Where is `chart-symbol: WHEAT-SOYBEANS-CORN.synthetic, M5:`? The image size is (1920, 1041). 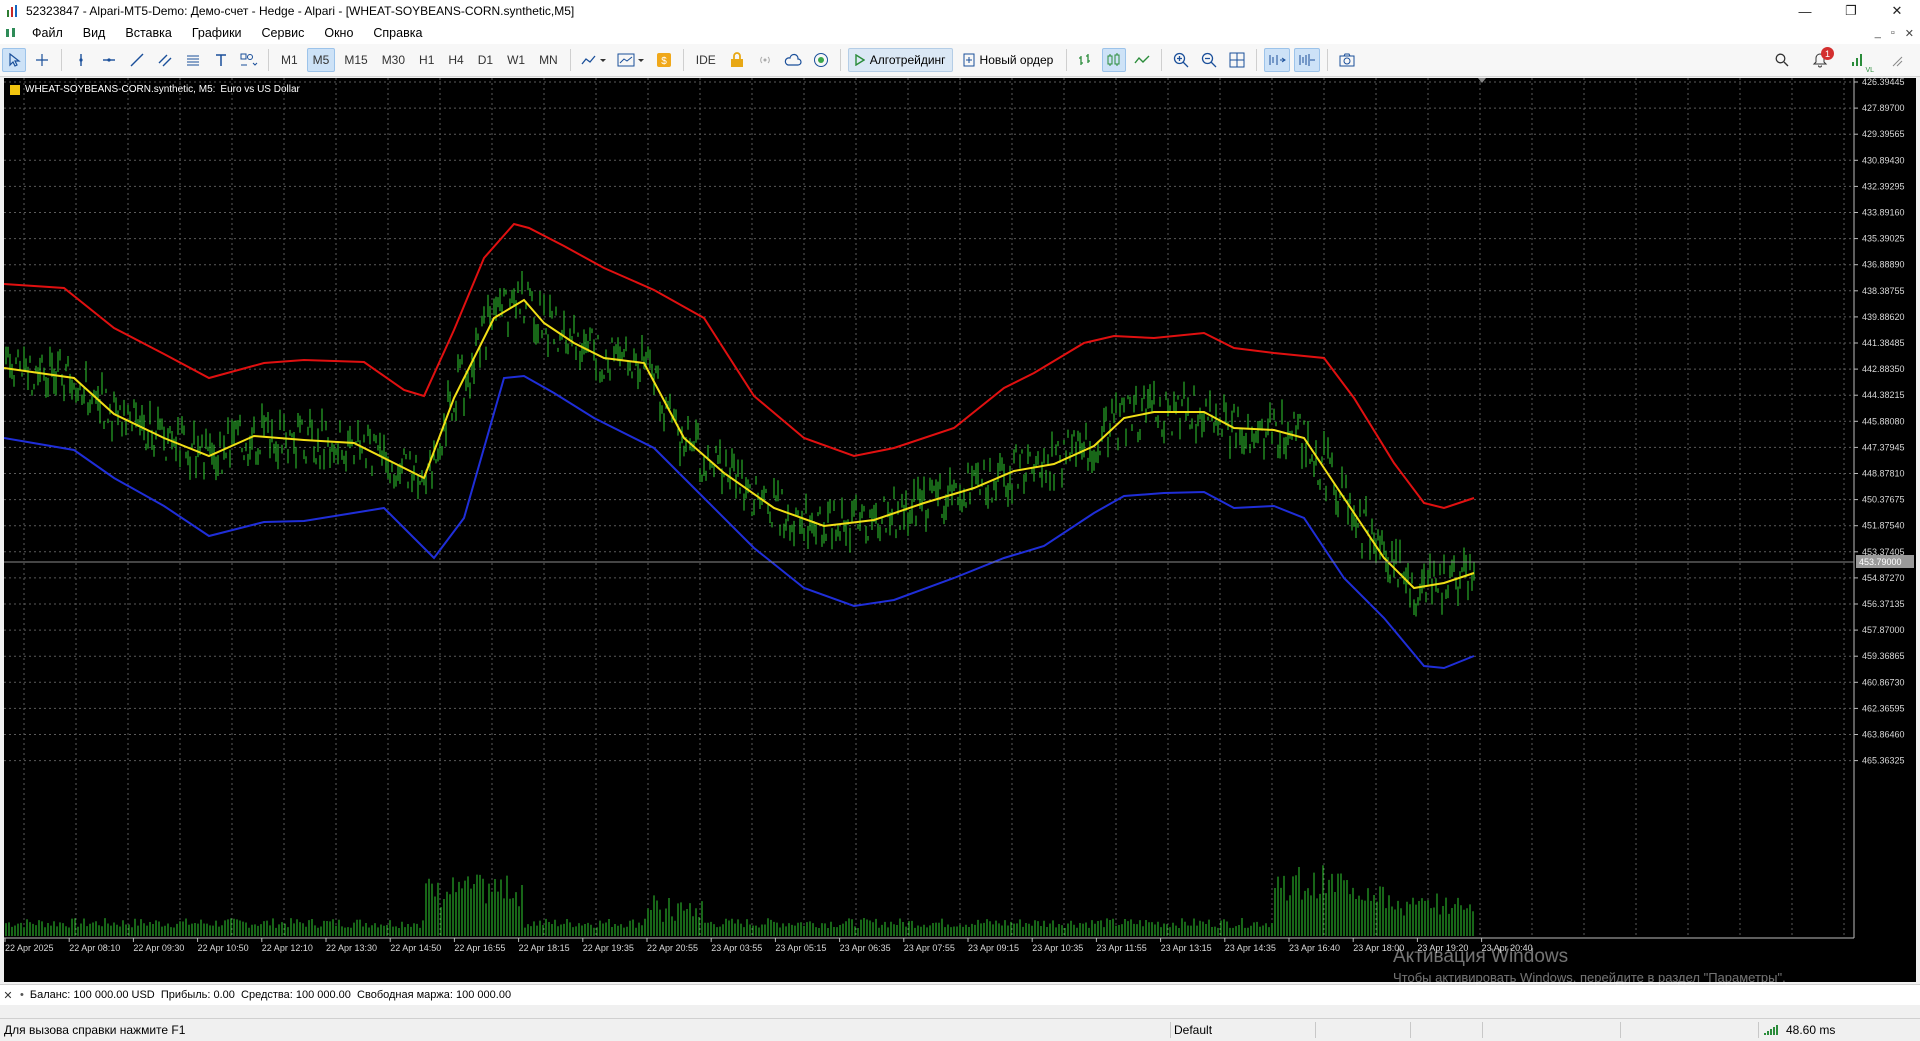
chart-symbol: WHEAT-SOYBEANS-CORN.synthetic, M5: is located at coordinates (120, 89).